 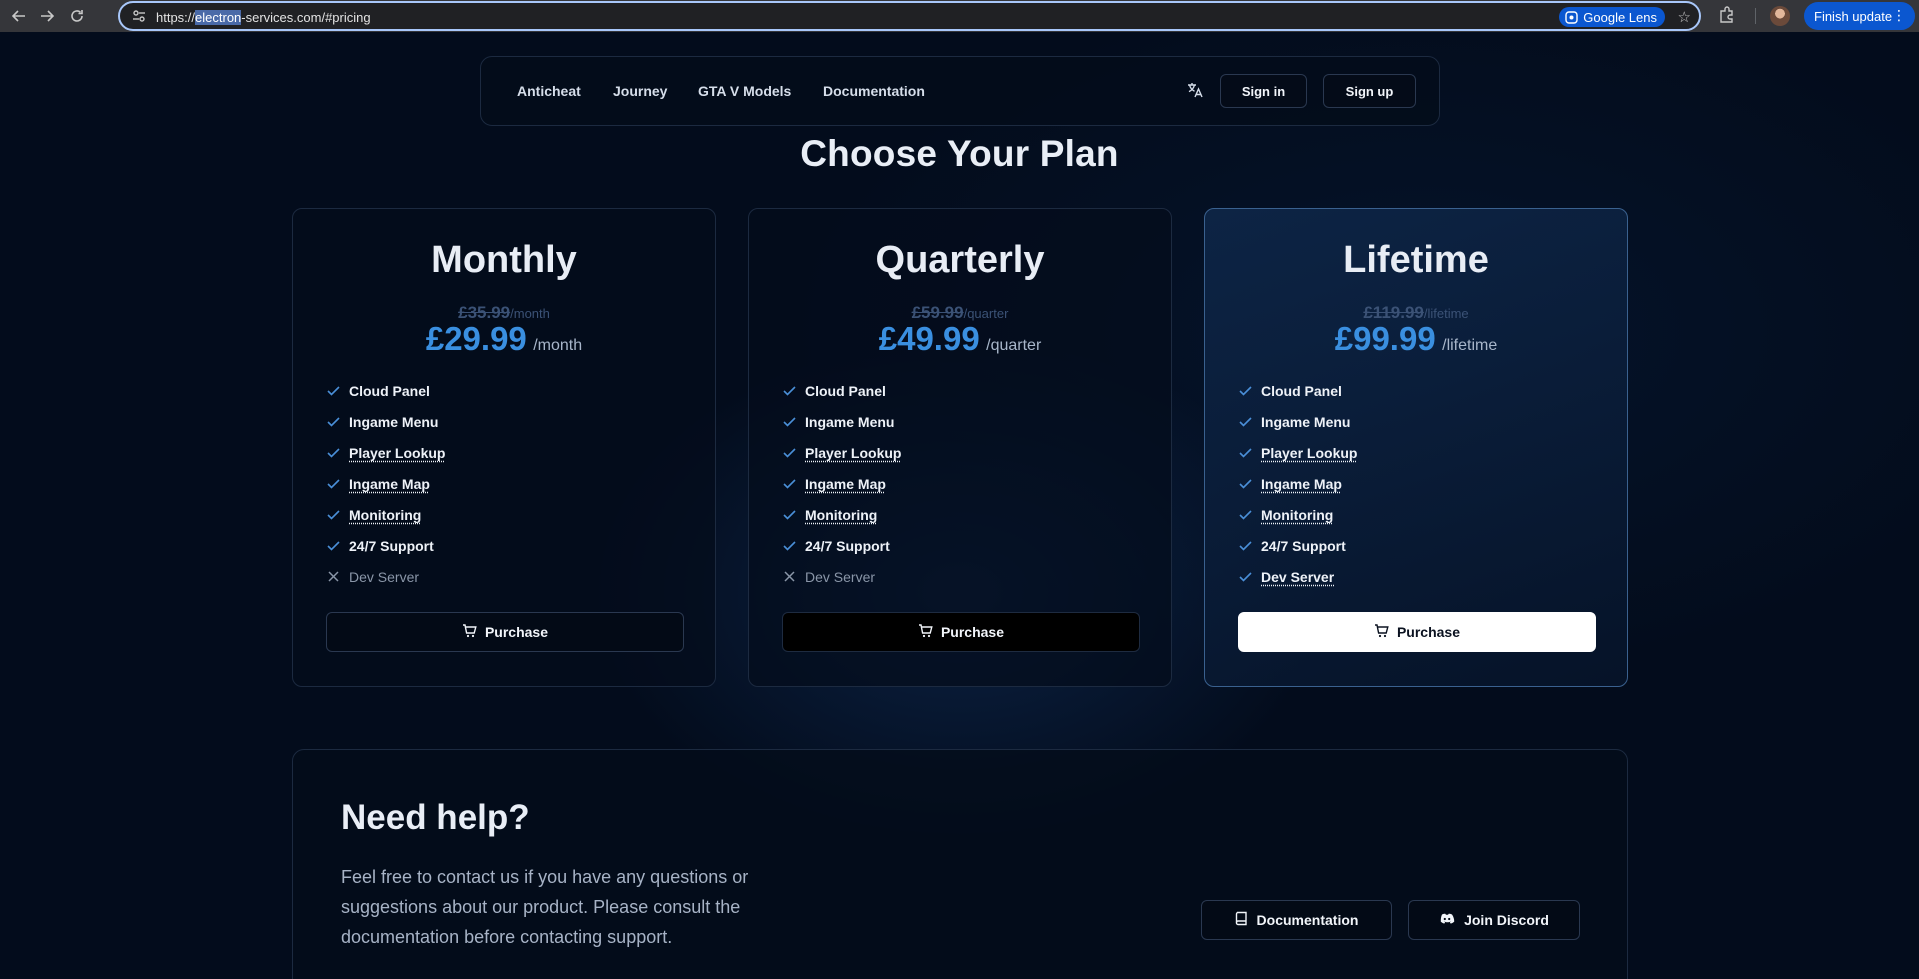 What do you see at coordinates (391, 545) in the screenshot?
I see `feature-label: 24/7 Support` at bounding box center [391, 545].